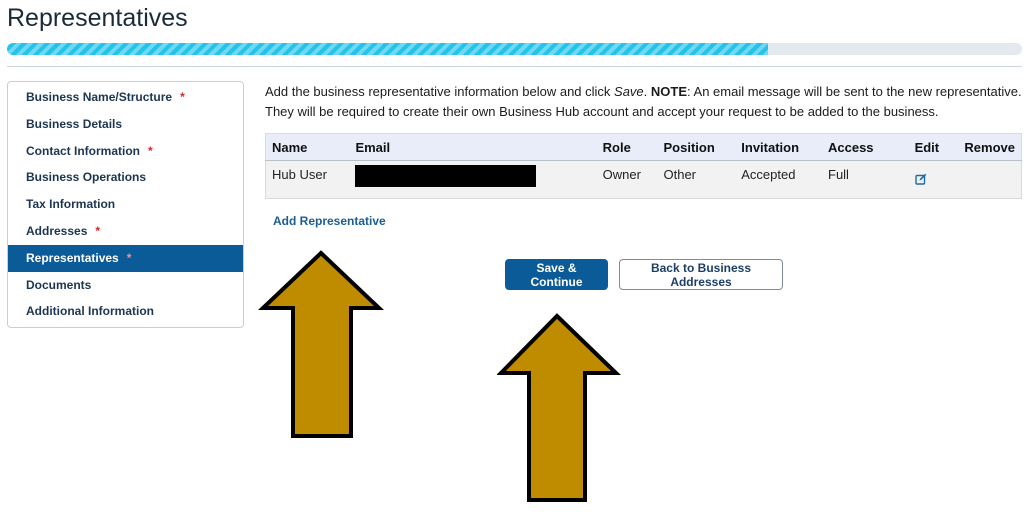  Describe the element at coordinates (778, 147) in the screenshot. I see `column-header-invitation: Invitation` at that location.